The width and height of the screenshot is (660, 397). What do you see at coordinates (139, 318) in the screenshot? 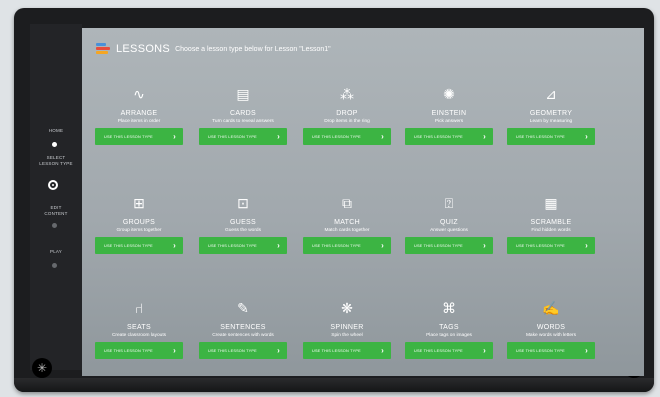
I see `lesson-card-seats: ⑁ SEATS Create classroom layouts` at bounding box center [139, 318].